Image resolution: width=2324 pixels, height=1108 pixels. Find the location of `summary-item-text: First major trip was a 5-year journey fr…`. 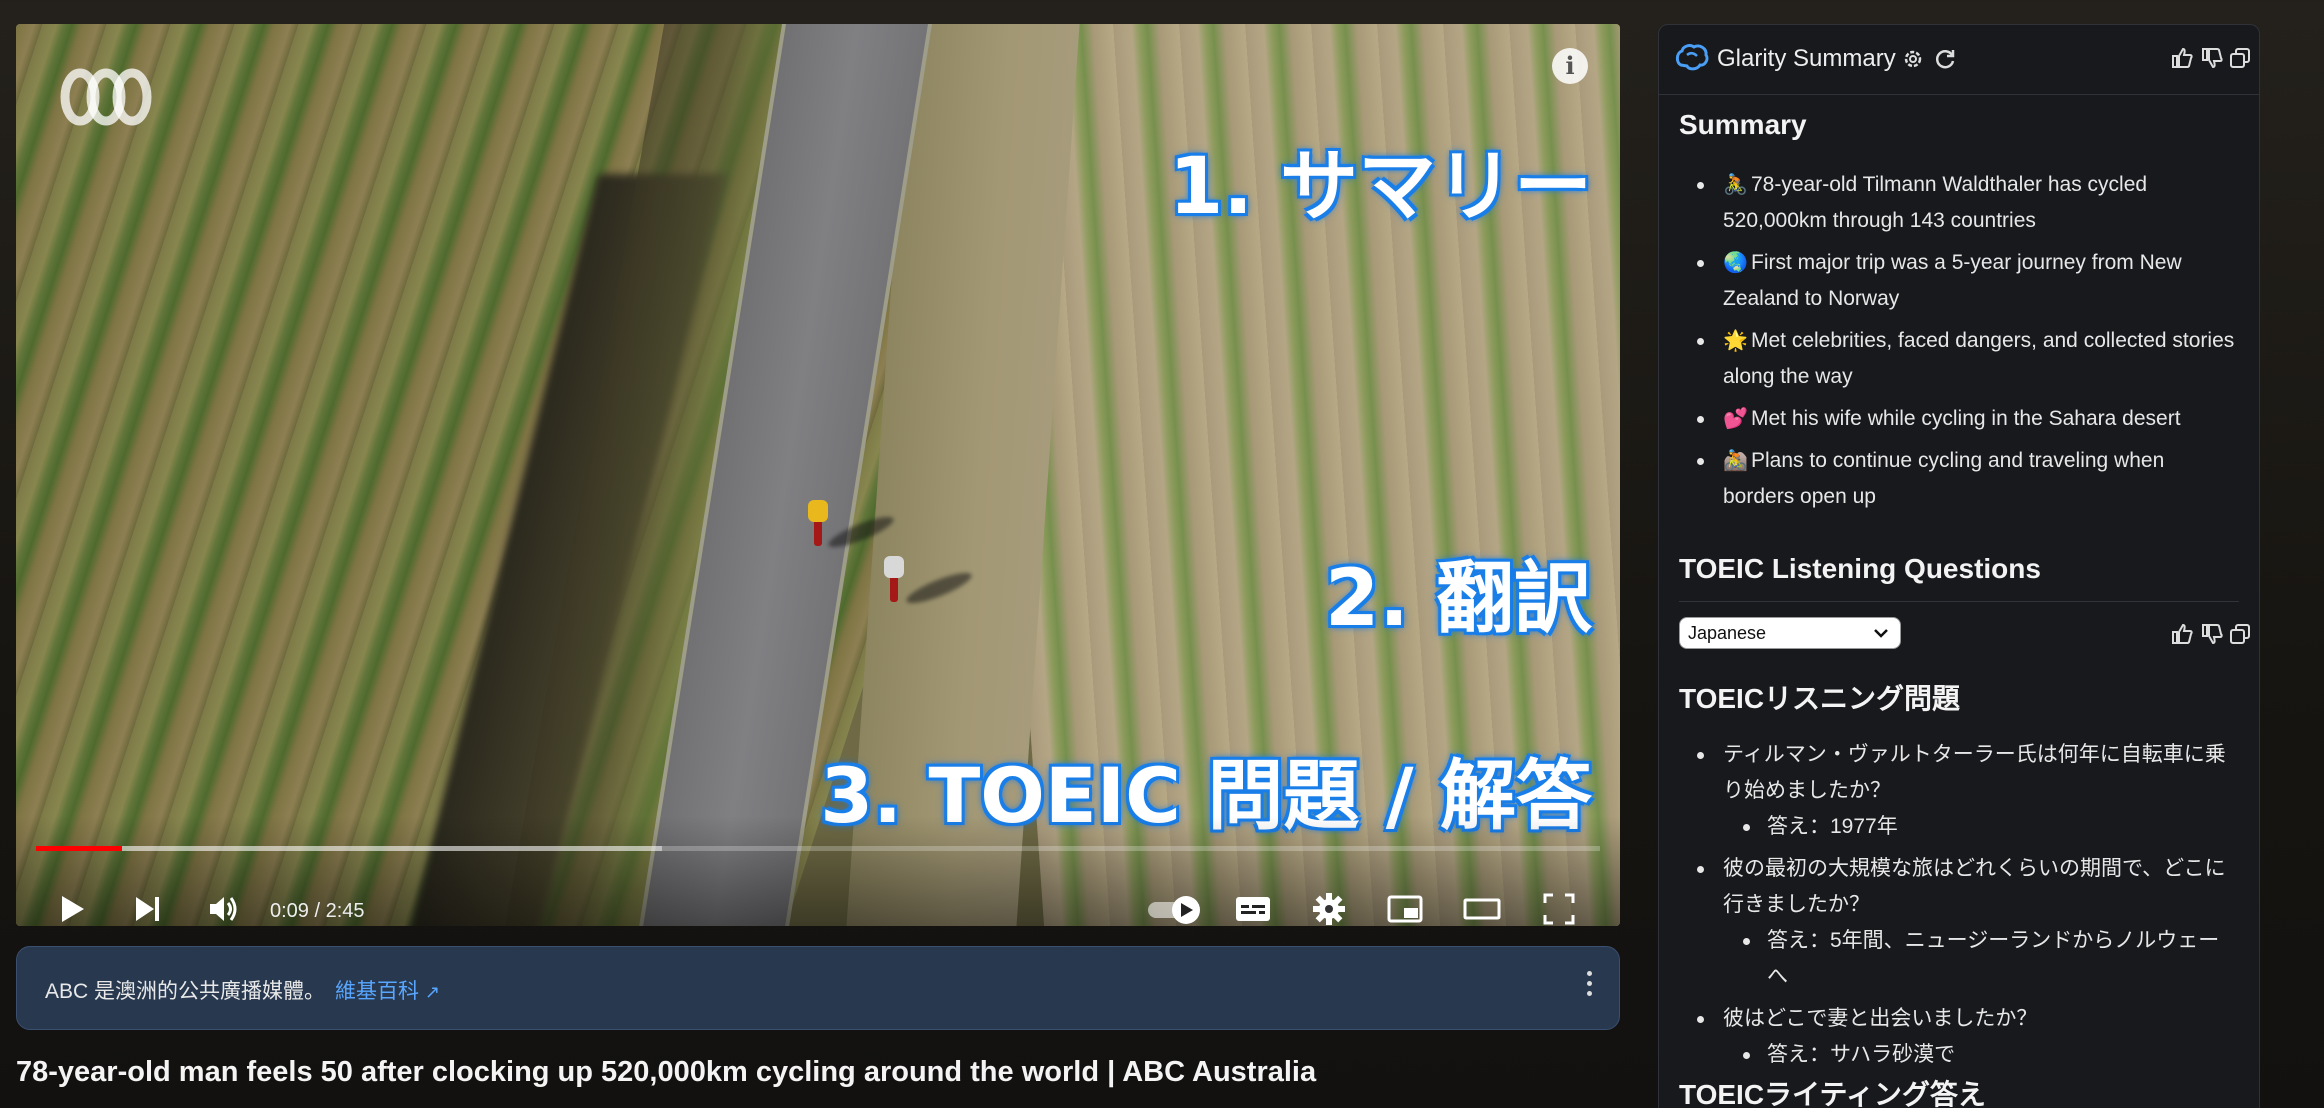

summary-item-text: First major trip was a 5-year journey fr… is located at coordinates (1952, 280).